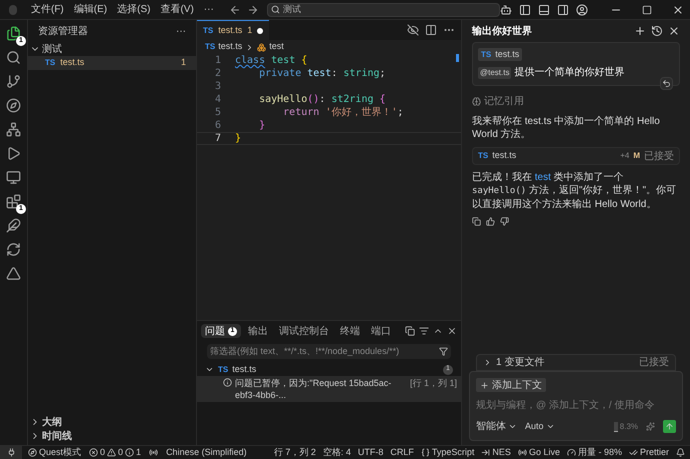 The height and width of the screenshot is (459, 690). Describe the element at coordinates (13, 33) in the screenshot. I see `files-icon` at that location.